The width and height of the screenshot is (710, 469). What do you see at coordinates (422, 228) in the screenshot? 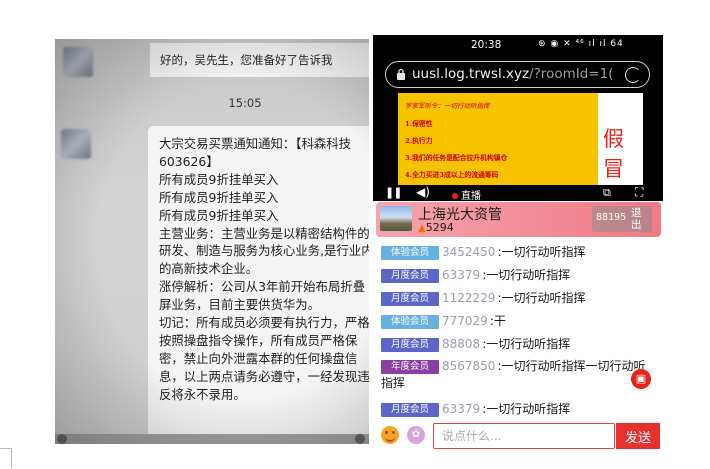
I see `flame-icon: ▲` at bounding box center [422, 228].